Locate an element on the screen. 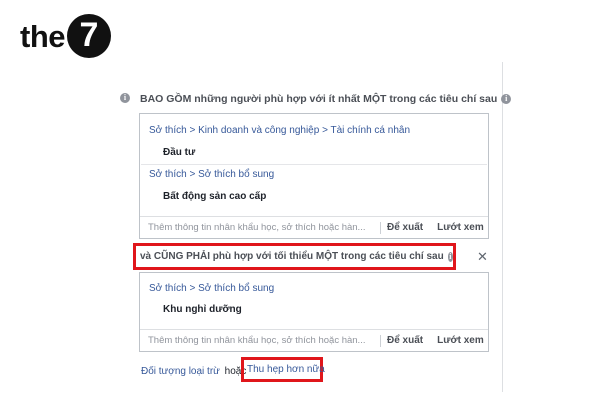 Image resolution: width=600 pixels, height=400 pixels. include-input-row: Để xuất Lướt xem is located at coordinates (314, 227).